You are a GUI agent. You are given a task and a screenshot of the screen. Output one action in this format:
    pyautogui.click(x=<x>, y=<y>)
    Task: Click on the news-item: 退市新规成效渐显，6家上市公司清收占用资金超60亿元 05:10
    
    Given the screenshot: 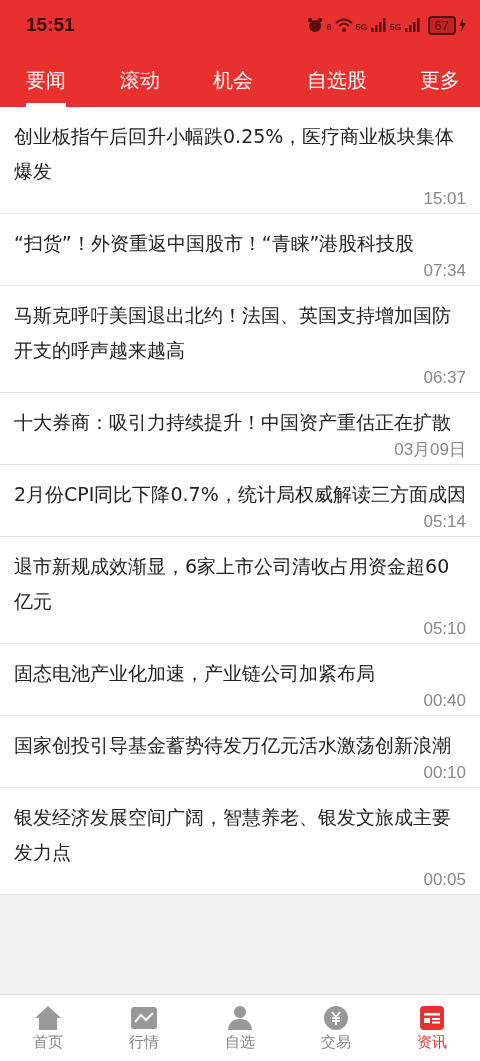 What is the action you would take?
    pyautogui.click(x=240, y=590)
    